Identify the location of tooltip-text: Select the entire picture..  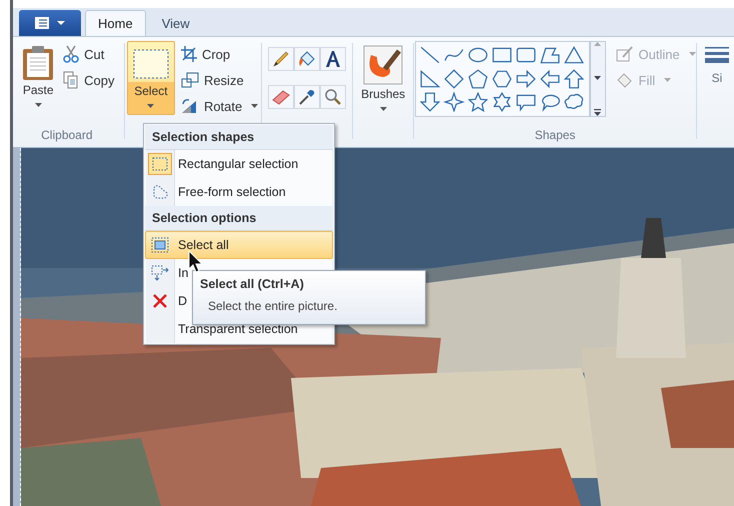
(272, 306).